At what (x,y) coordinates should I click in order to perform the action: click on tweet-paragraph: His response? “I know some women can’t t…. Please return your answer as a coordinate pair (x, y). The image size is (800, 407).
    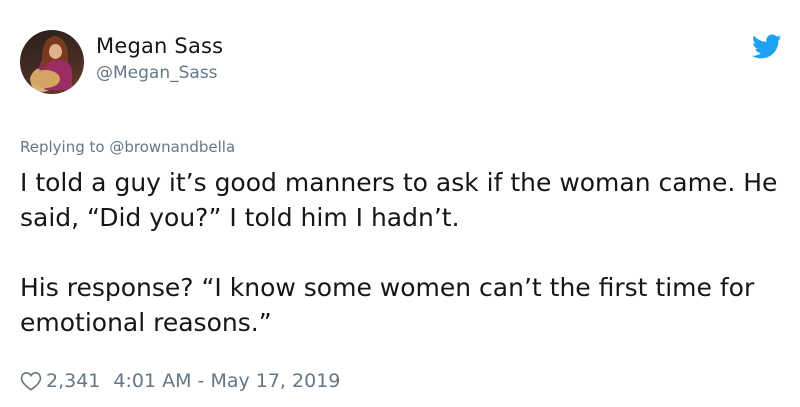
    Looking at the image, I should click on (387, 305).